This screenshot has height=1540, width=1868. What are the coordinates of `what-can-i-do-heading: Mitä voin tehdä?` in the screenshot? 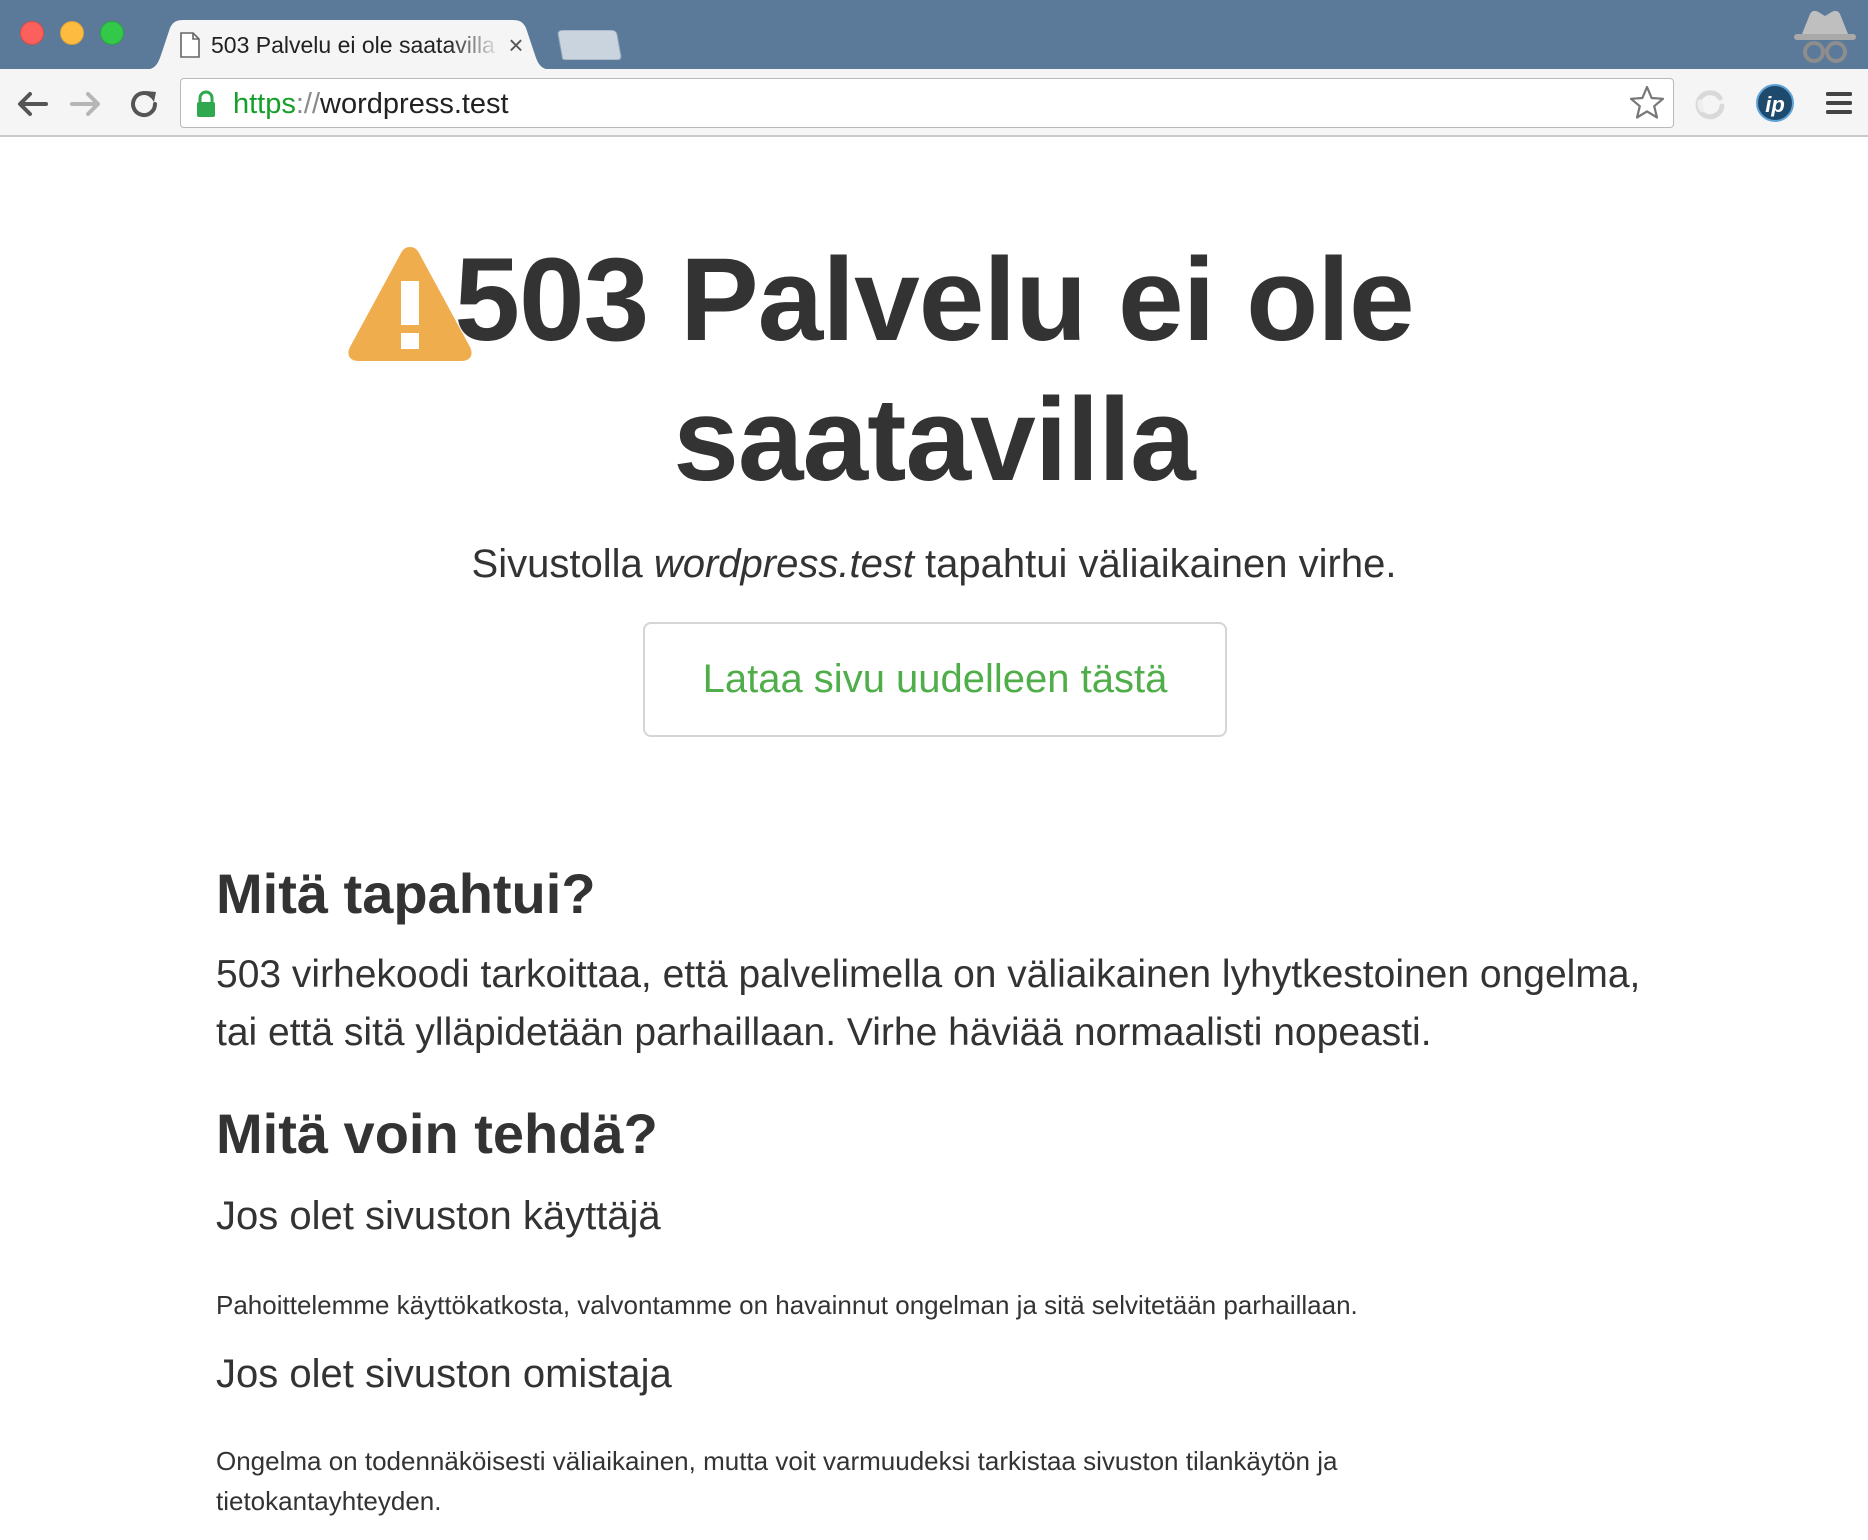 It's located at (437, 1133).